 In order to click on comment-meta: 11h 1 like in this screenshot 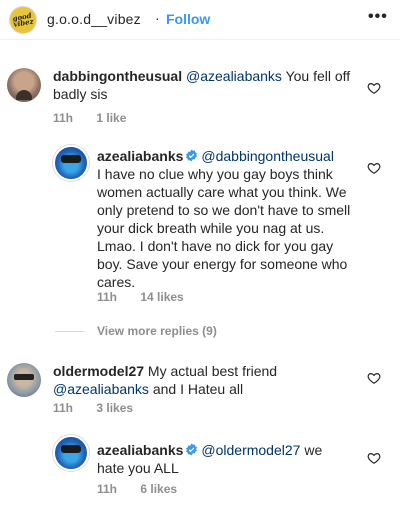, I will do `click(89, 118)`.